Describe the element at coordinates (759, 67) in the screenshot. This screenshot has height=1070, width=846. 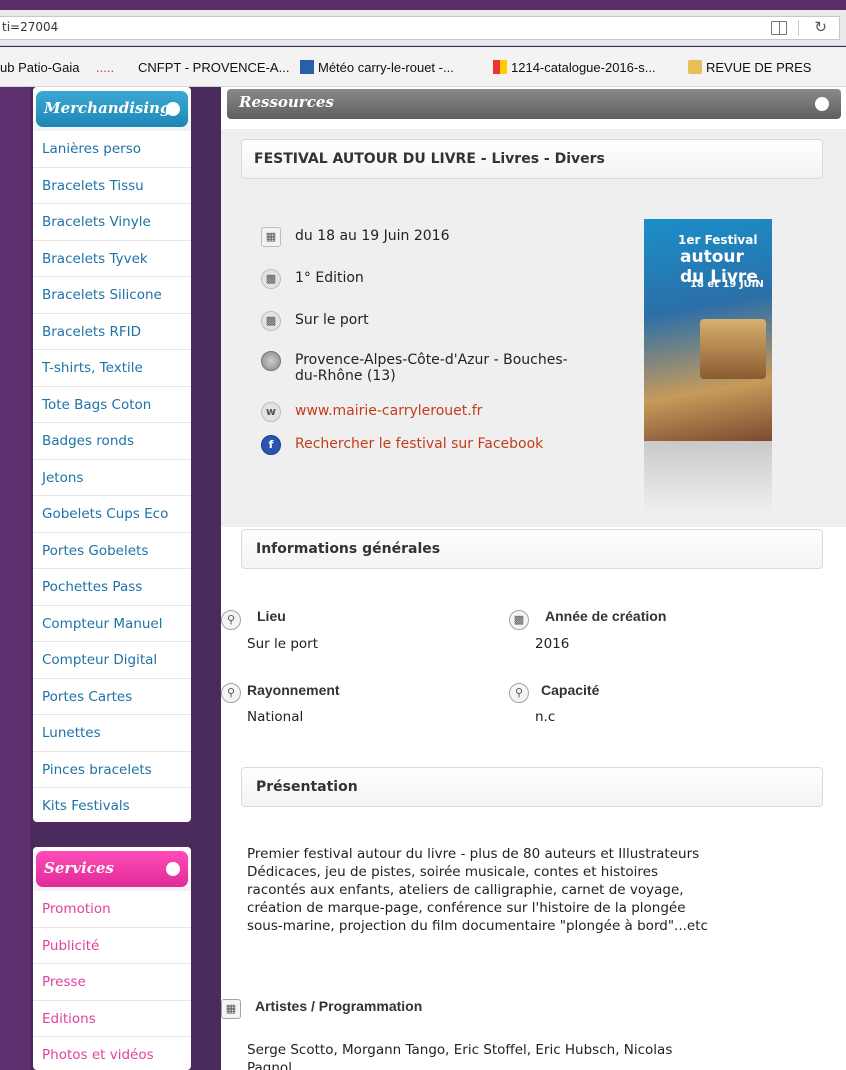
I see `bookmark-revue-label: REVUE DE PRES` at that location.